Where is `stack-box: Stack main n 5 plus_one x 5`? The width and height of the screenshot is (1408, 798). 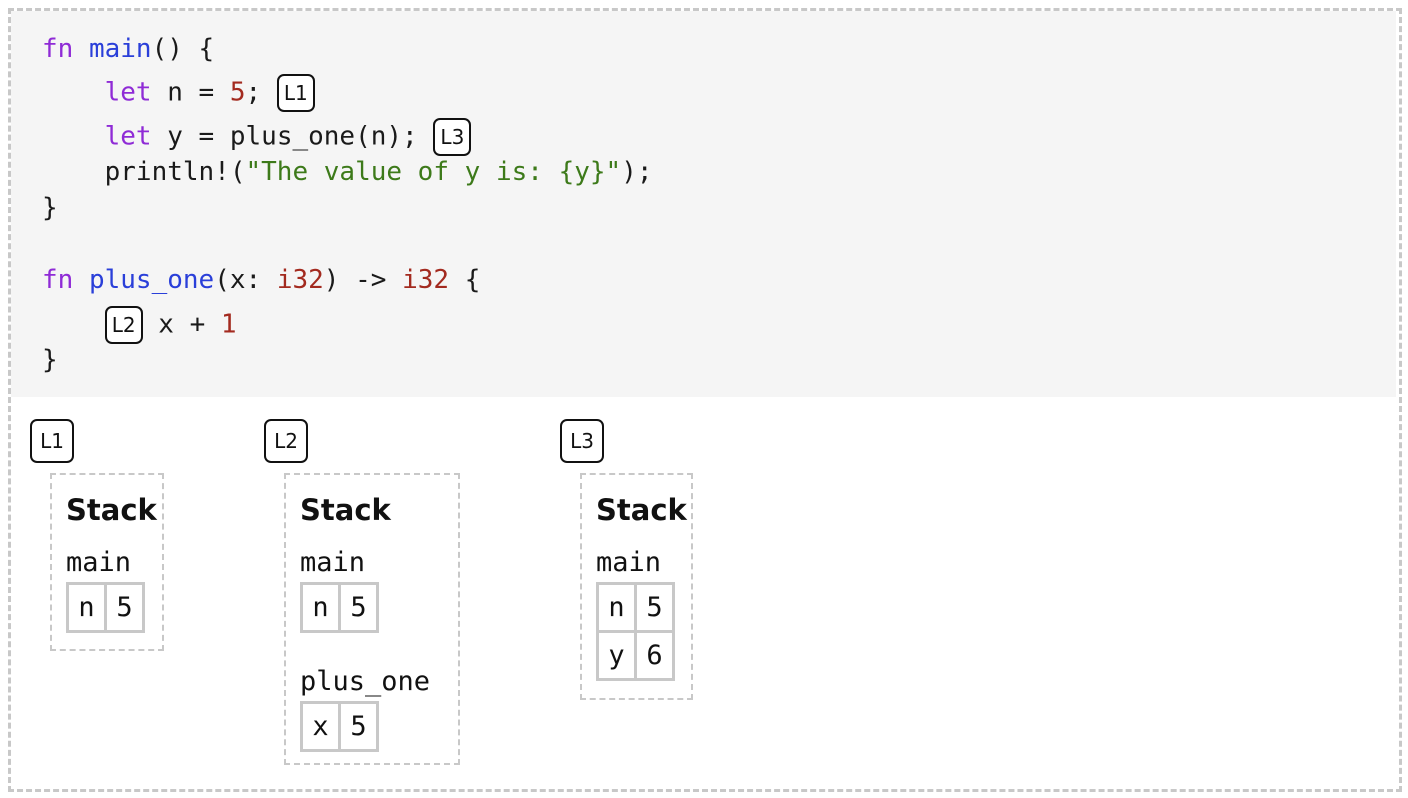 stack-box: Stack main n 5 plus_one x 5 is located at coordinates (372, 619).